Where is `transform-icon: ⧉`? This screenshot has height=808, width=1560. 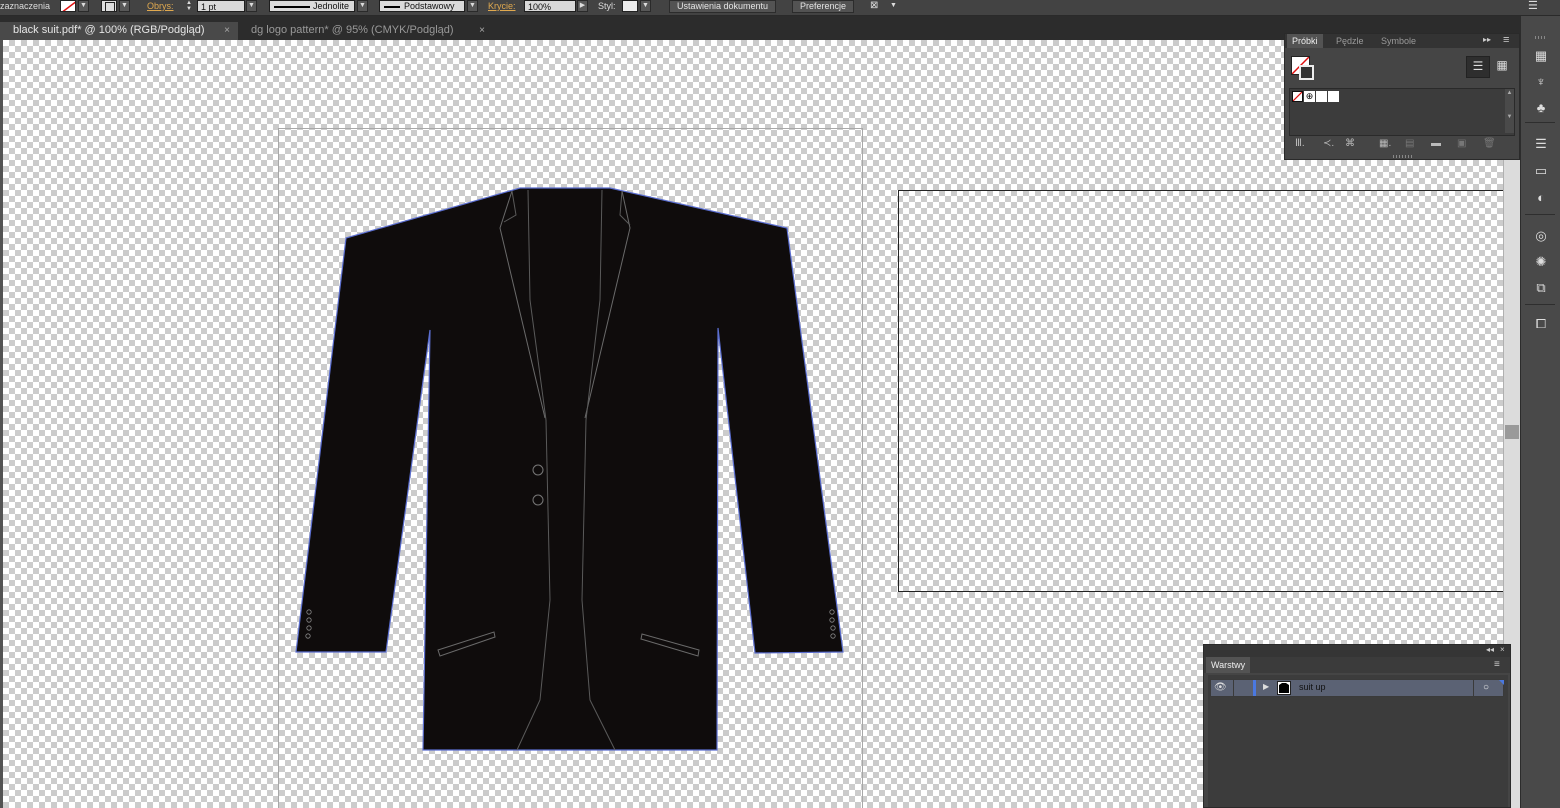
transform-icon: ⧉ is located at coordinates (1541, 288).